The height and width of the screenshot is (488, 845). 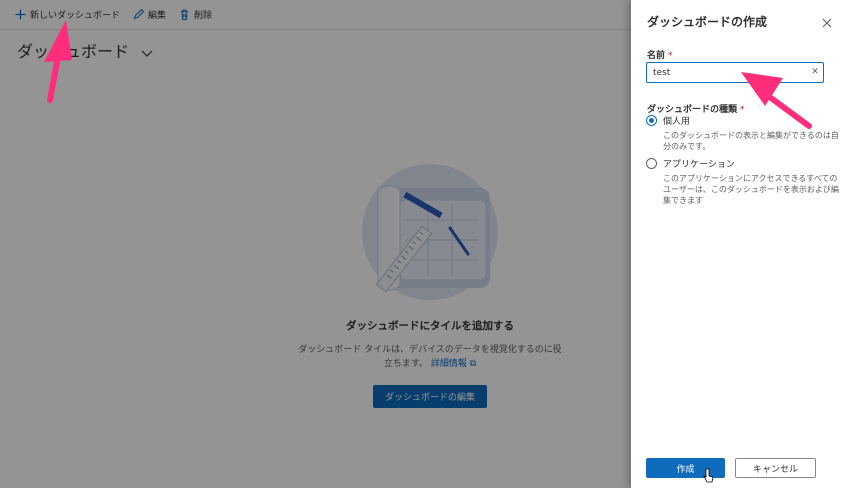 What do you see at coordinates (827, 21) in the screenshot?
I see `close-icon` at bounding box center [827, 21].